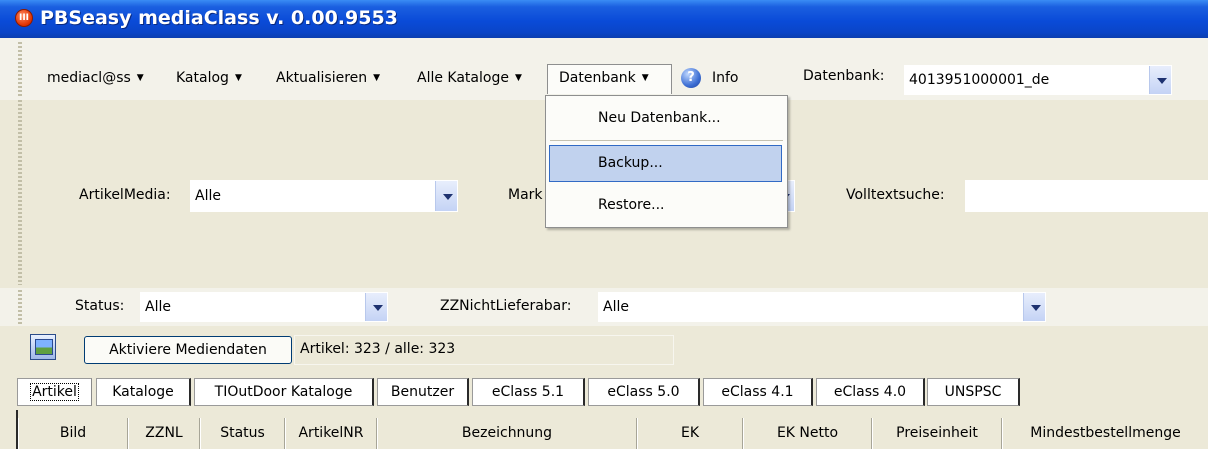  I want to click on datenbank-select: 4013951000001_de, so click(1038, 80).